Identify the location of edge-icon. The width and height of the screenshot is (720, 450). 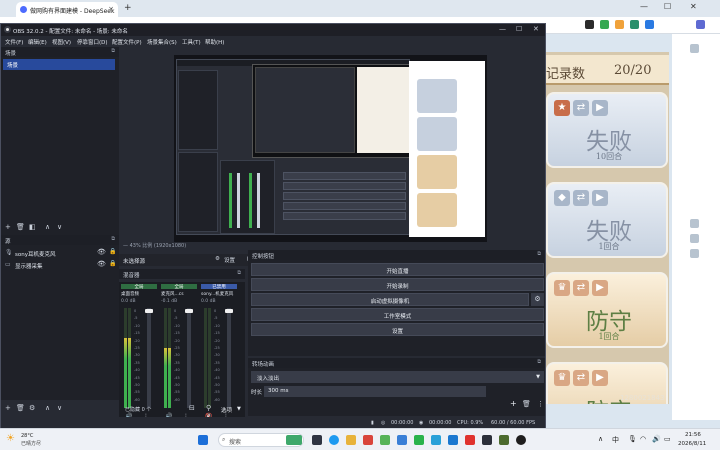
(334, 440).